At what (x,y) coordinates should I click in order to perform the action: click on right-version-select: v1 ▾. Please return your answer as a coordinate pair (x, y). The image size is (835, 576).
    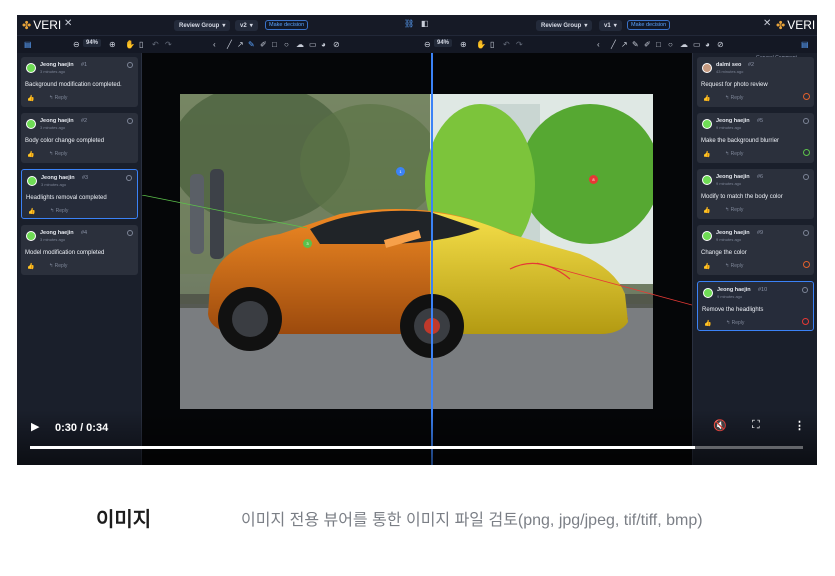
    Looking at the image, I should click on (610, 25).